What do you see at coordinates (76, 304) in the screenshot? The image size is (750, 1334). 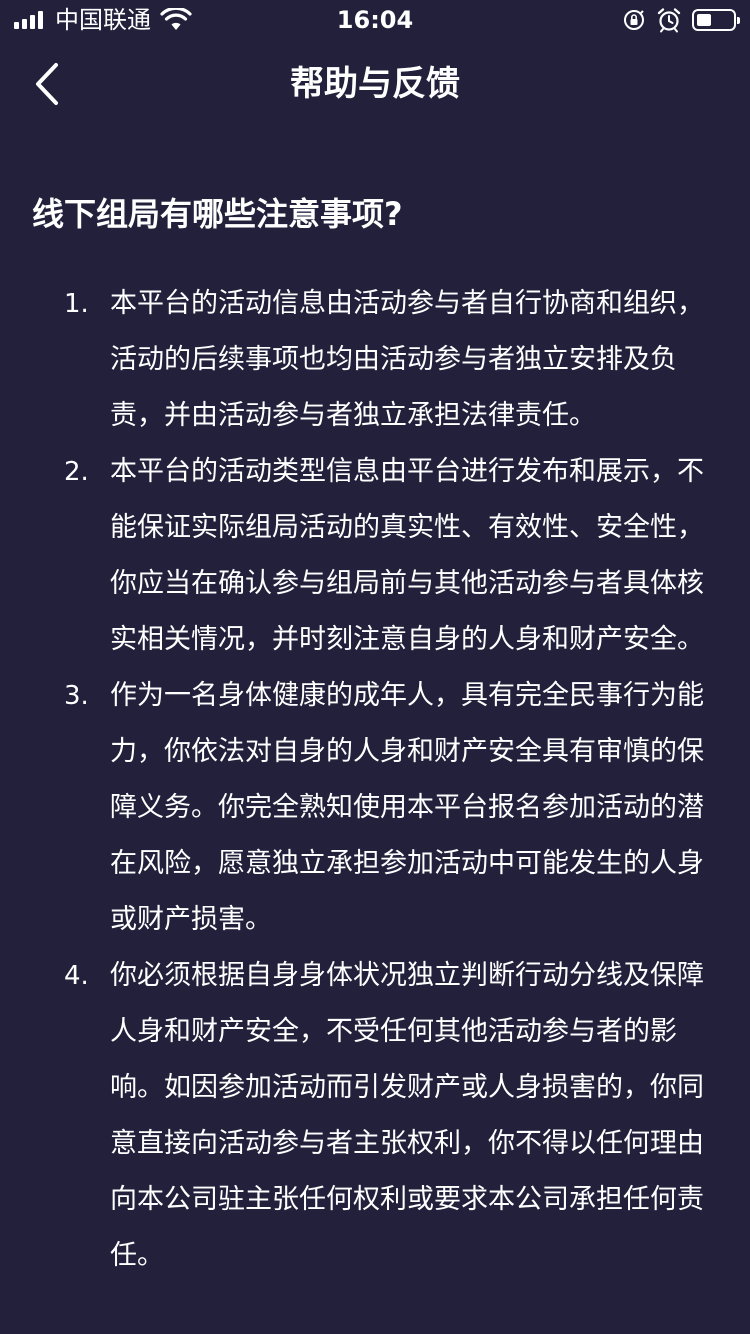 I see `list-item-number: 1.` at bounding box center [76, 304].